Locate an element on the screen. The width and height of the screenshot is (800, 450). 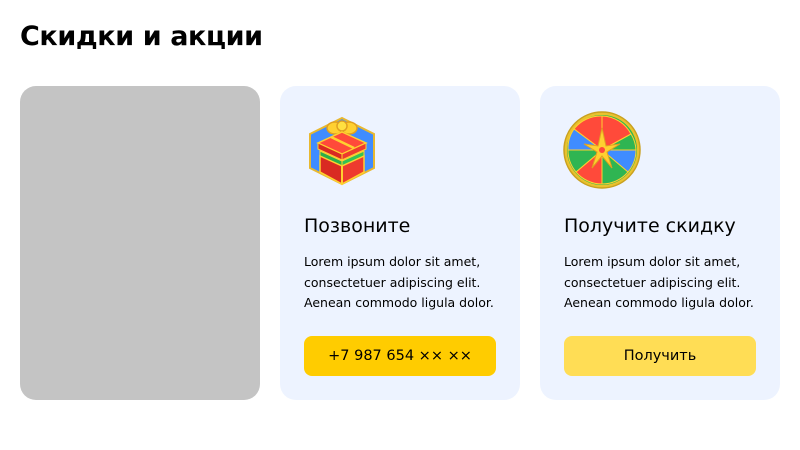
page-title: Скидки и акции is located at coordinates (141, 36).